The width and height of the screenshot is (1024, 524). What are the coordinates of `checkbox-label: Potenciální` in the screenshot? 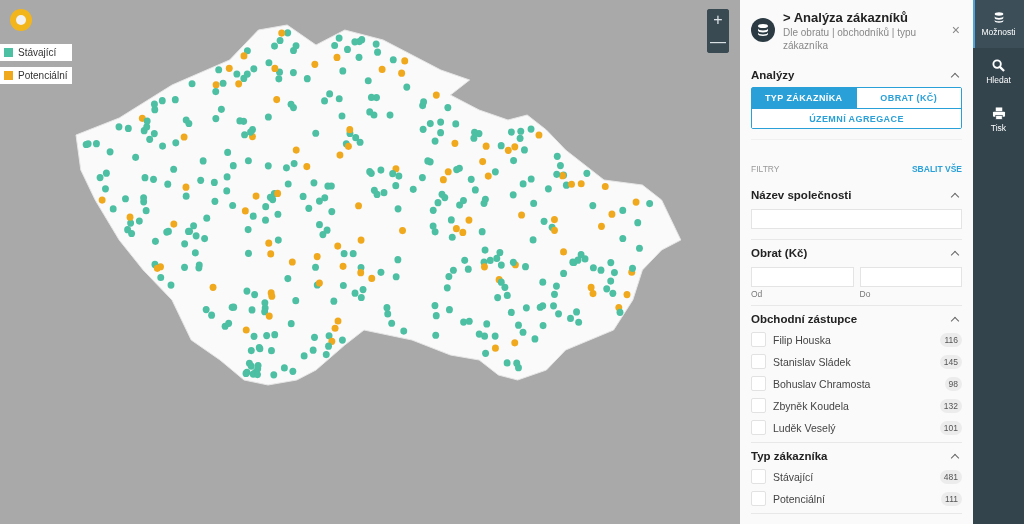 It's located at (854, 498).